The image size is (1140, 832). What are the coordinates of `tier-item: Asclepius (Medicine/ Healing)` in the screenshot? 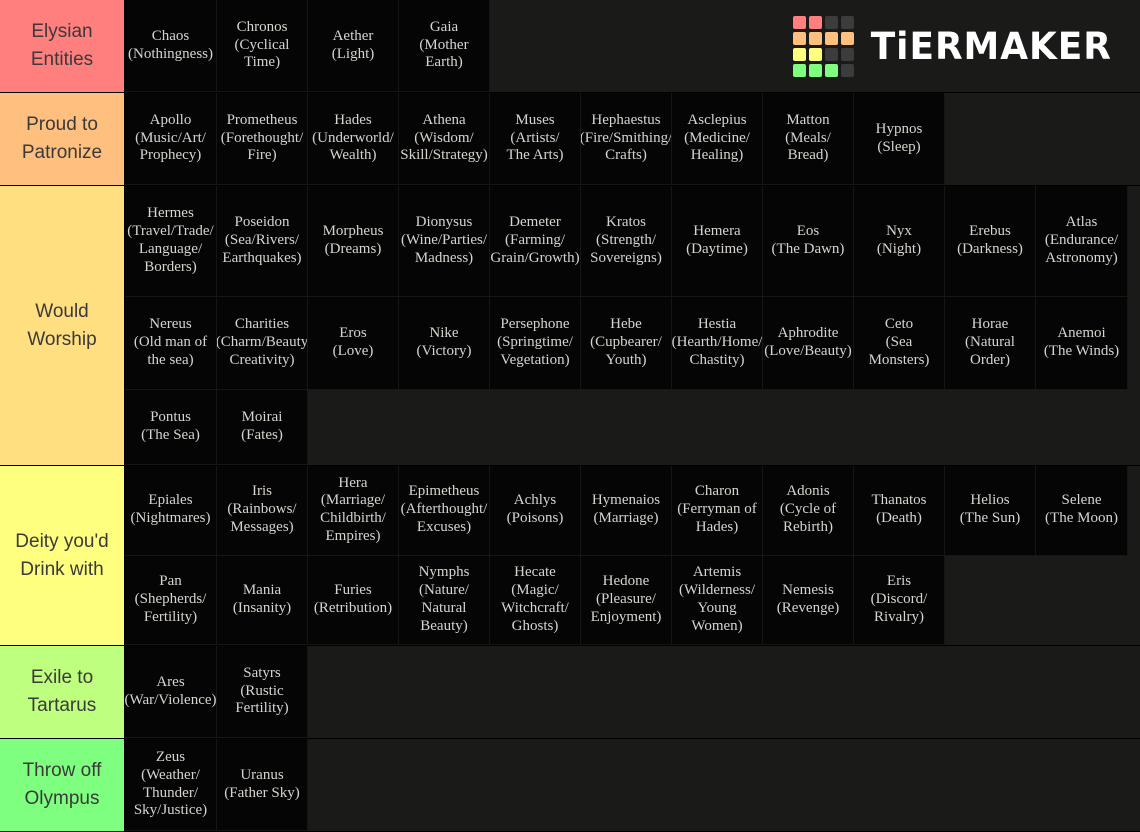 It's located at (717, 139).